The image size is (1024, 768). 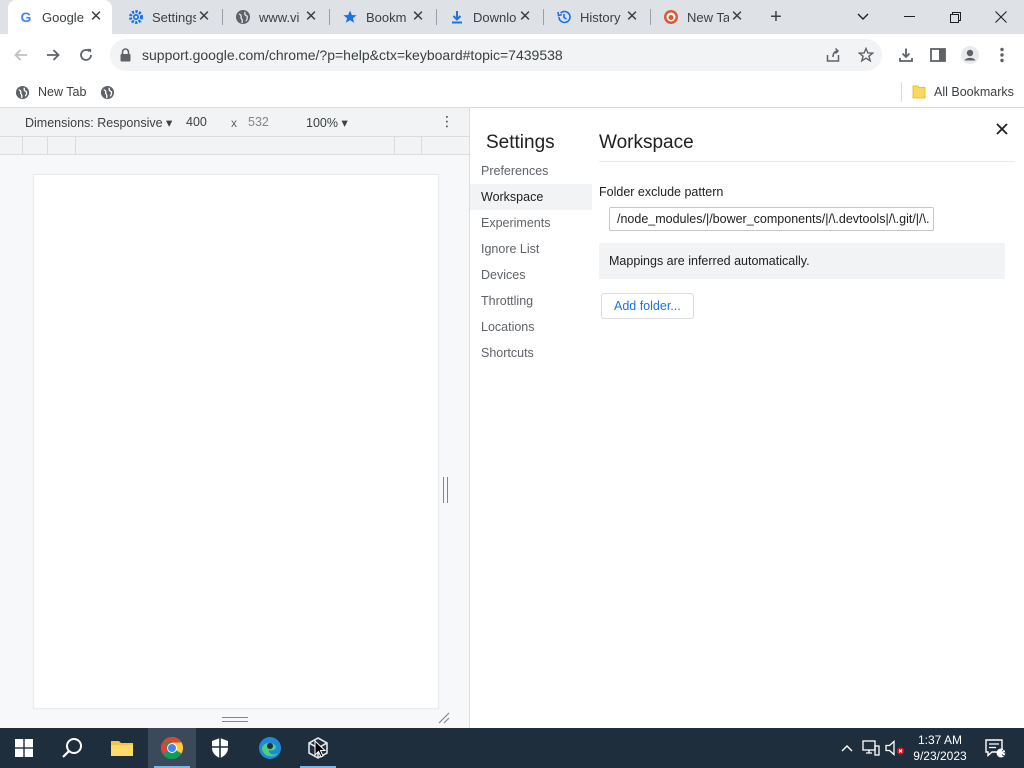 I want to click on profile-button, so click(x=970, y=55).